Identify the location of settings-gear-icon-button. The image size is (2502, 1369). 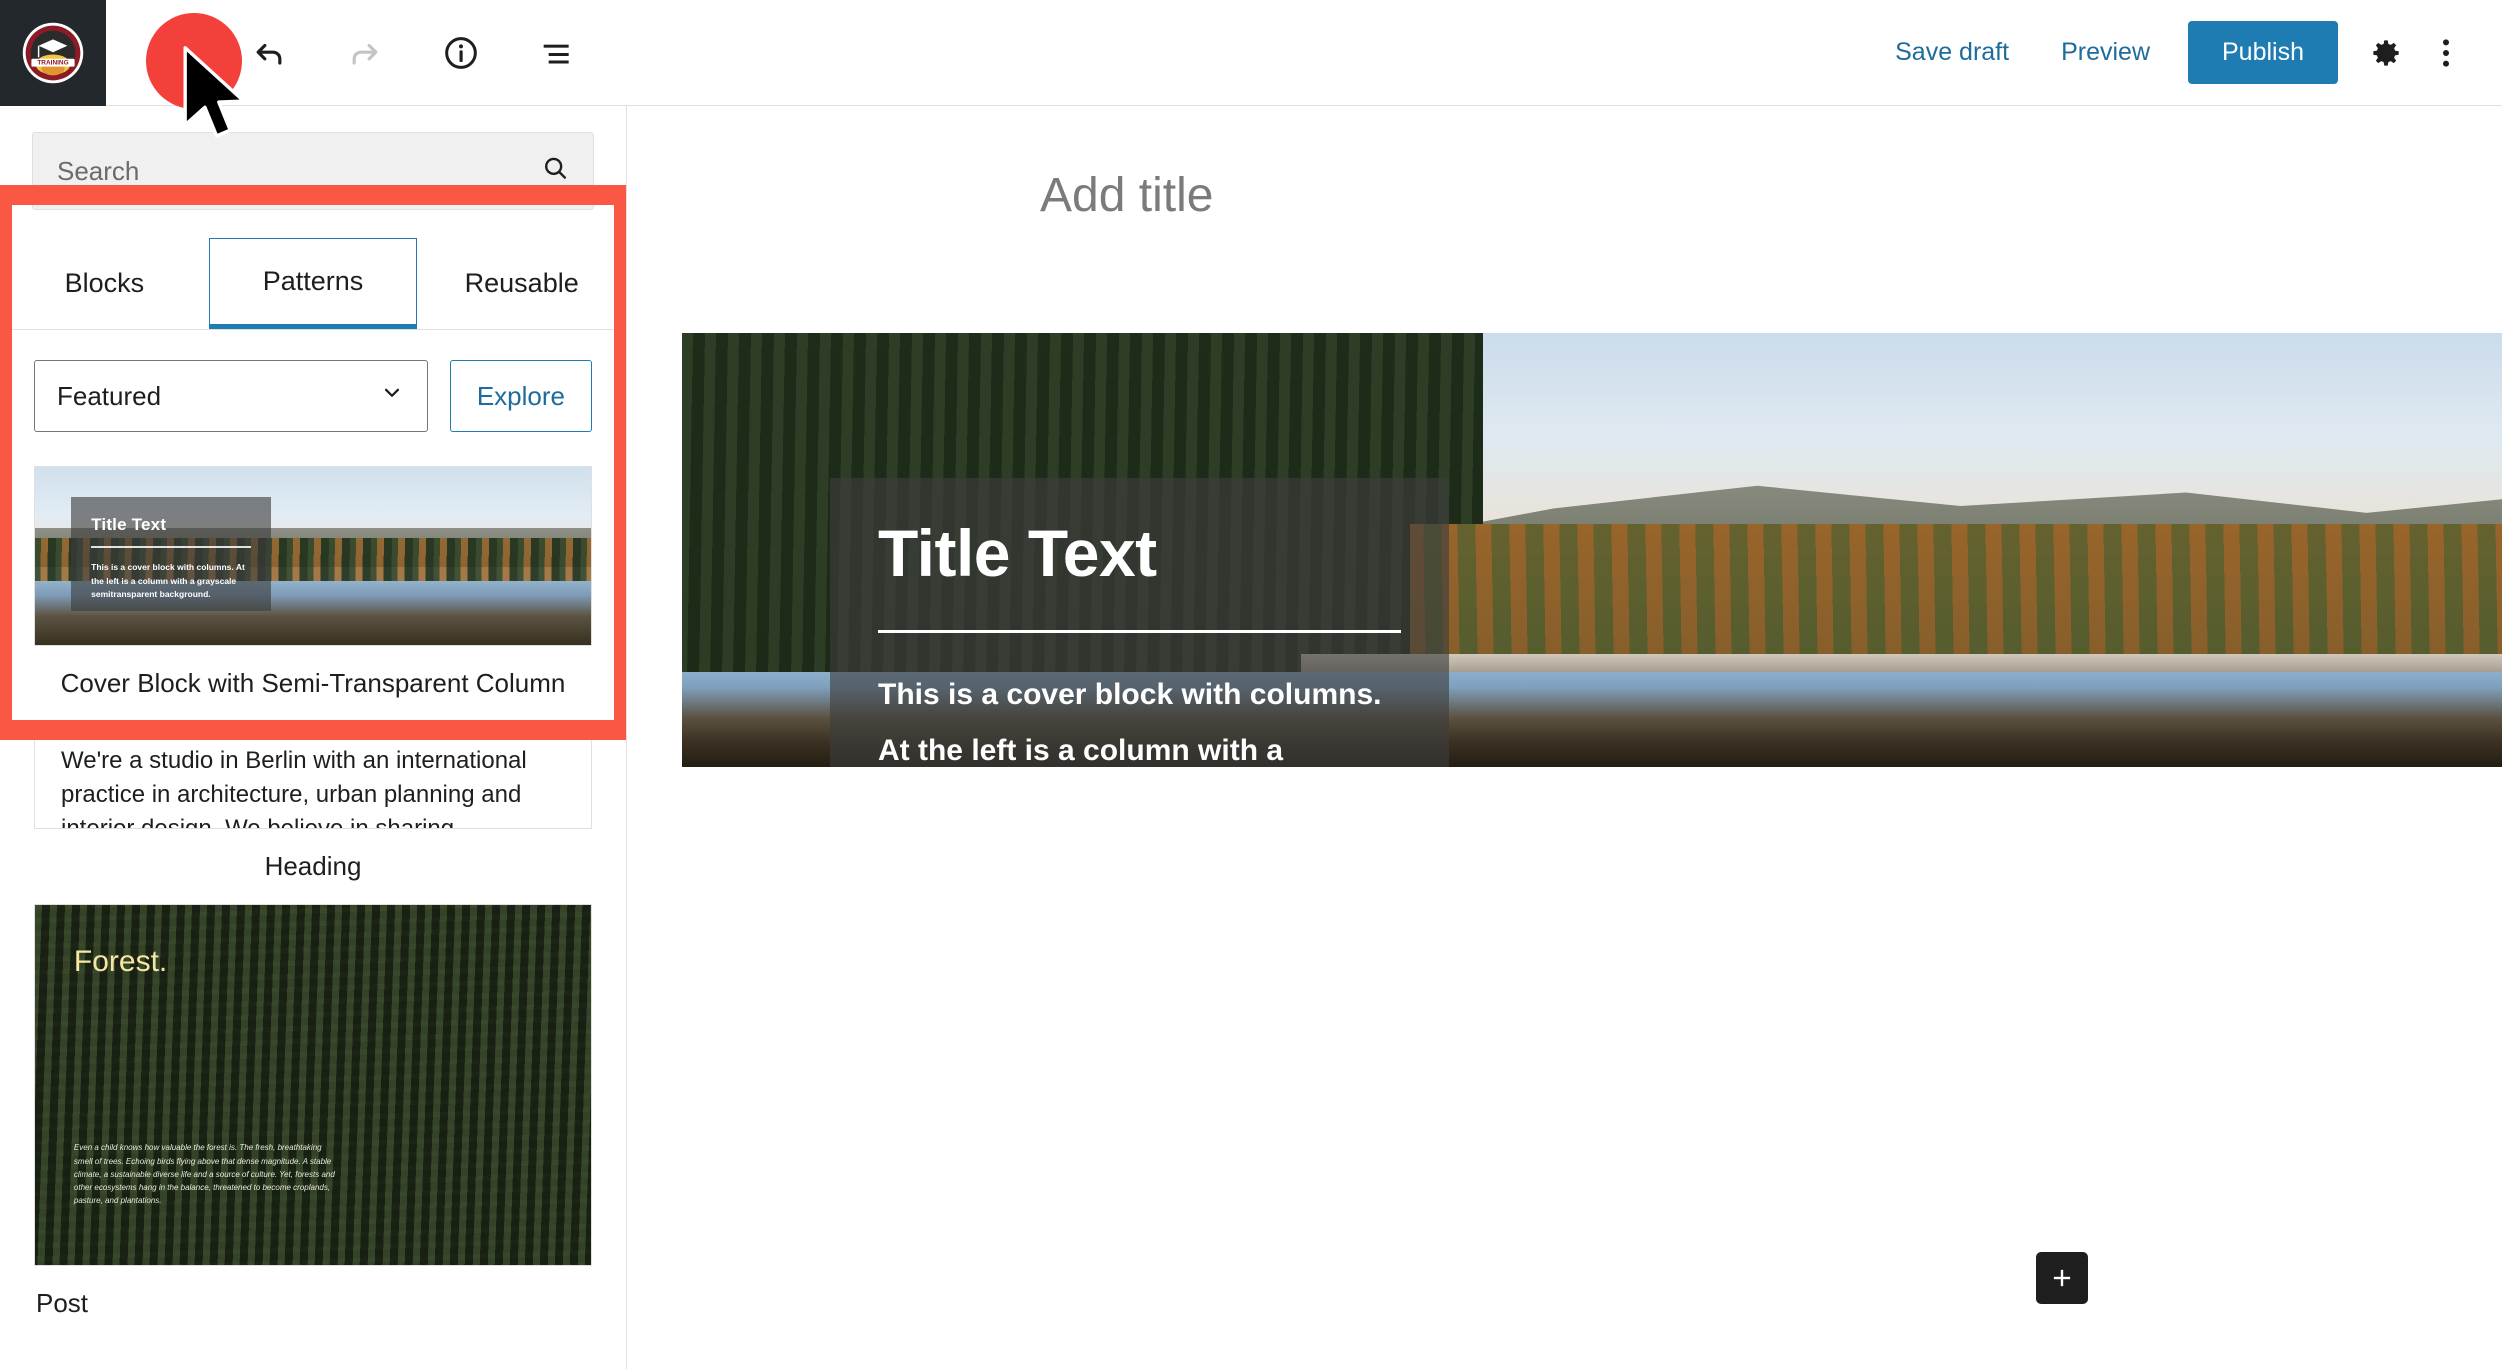
(2386, 53).